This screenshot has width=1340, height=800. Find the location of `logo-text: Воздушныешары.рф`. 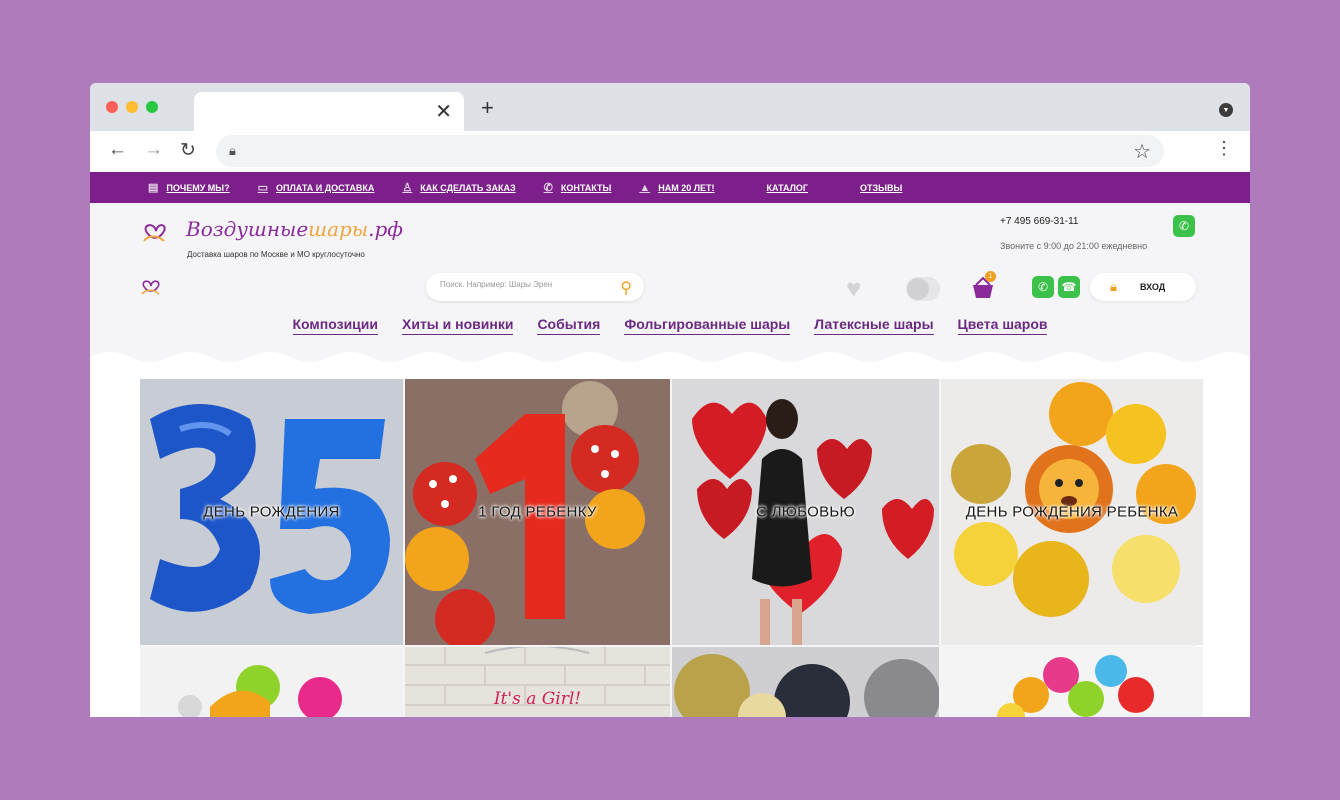

logo-text: Воздушныешары.рф is located at coordinates (294, 229).